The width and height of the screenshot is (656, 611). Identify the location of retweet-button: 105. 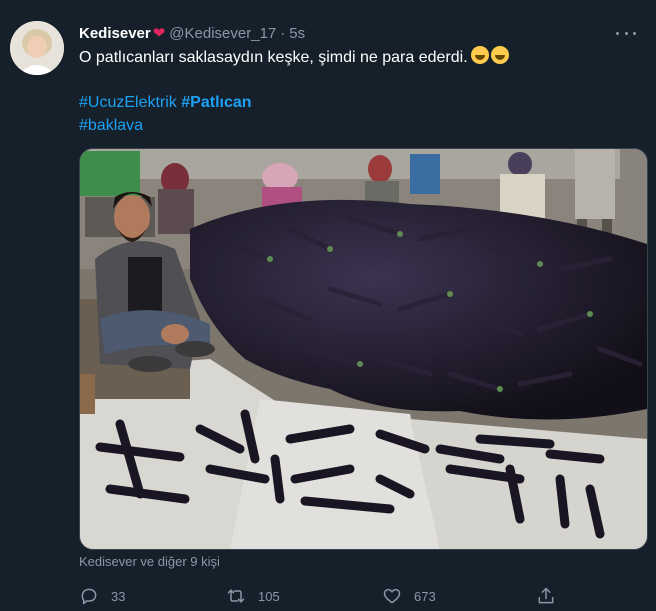
(253, 596).